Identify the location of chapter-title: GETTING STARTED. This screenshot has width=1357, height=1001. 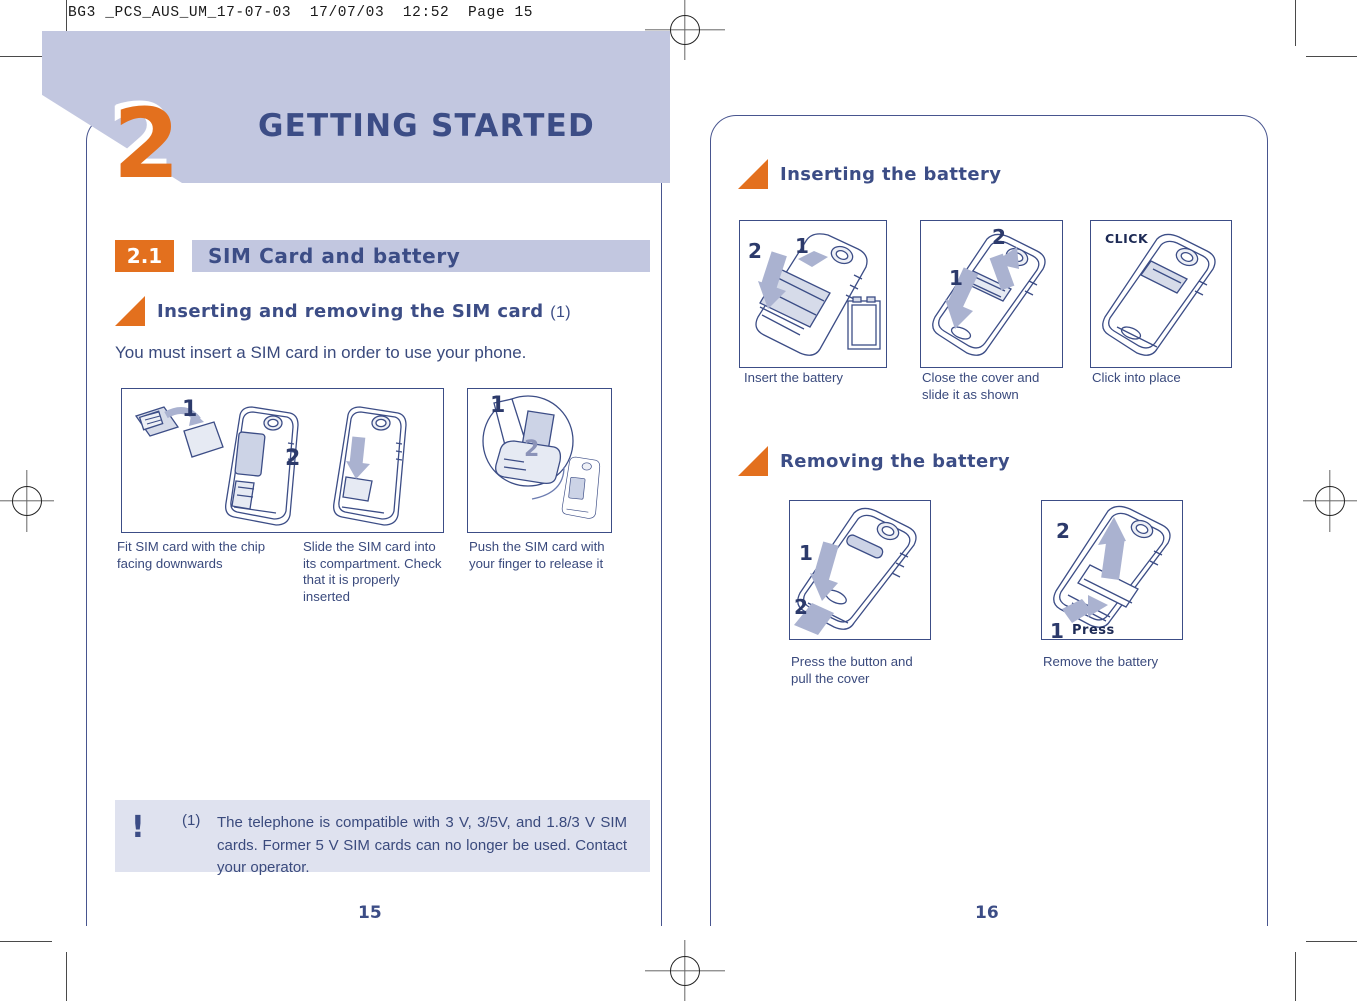
(426, 126).